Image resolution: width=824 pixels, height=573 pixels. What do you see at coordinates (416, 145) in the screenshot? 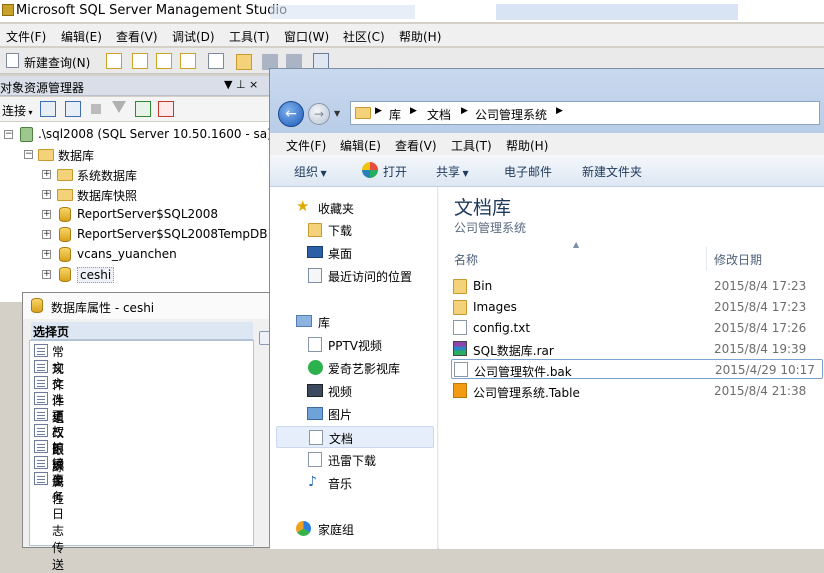
I see `explorer-menu-view: 查看(V)` at bounding box center [416, 145].